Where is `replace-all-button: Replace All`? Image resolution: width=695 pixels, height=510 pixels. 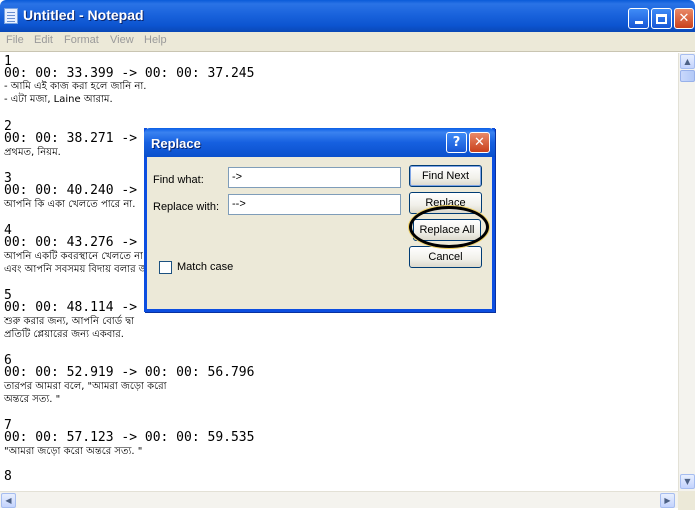
replace-all-button: Replace All is located at coordinates (447, 230).